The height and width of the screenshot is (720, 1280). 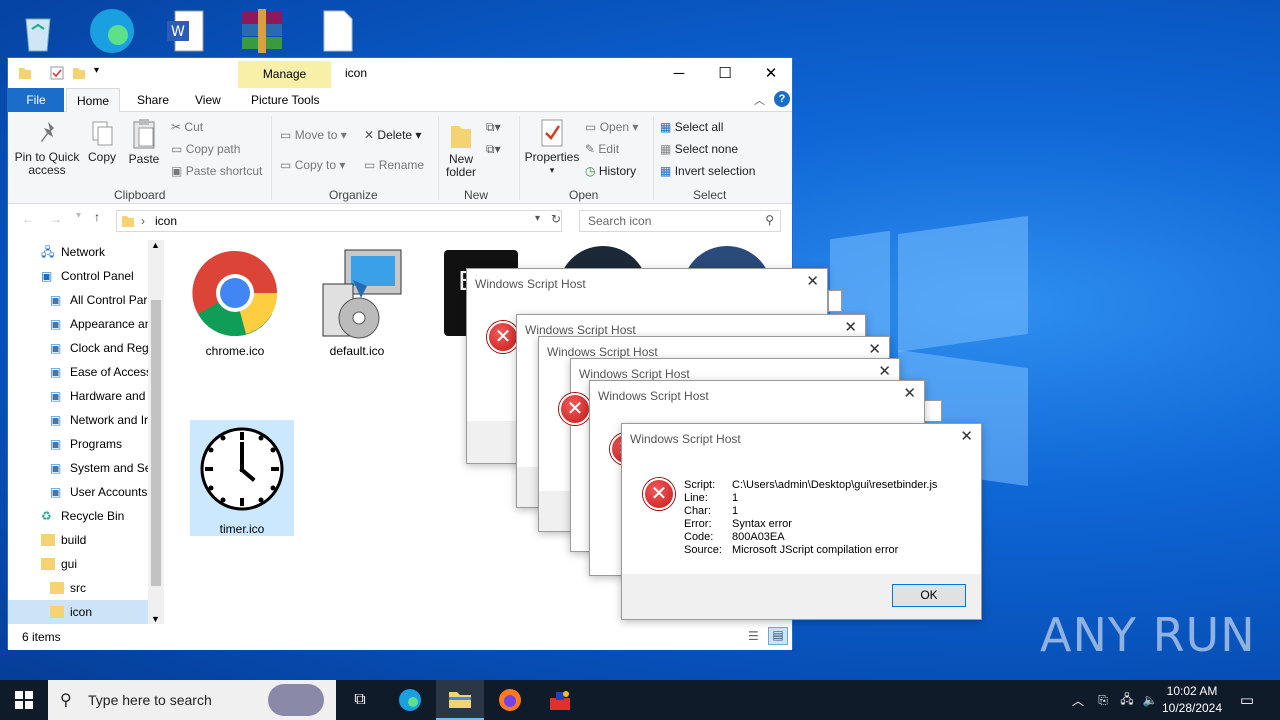 What do you see at coordinates (392, 135) in the screenshot?
I see `delete-button: ✕ Delete ▾` at bounding box center [392, 135].